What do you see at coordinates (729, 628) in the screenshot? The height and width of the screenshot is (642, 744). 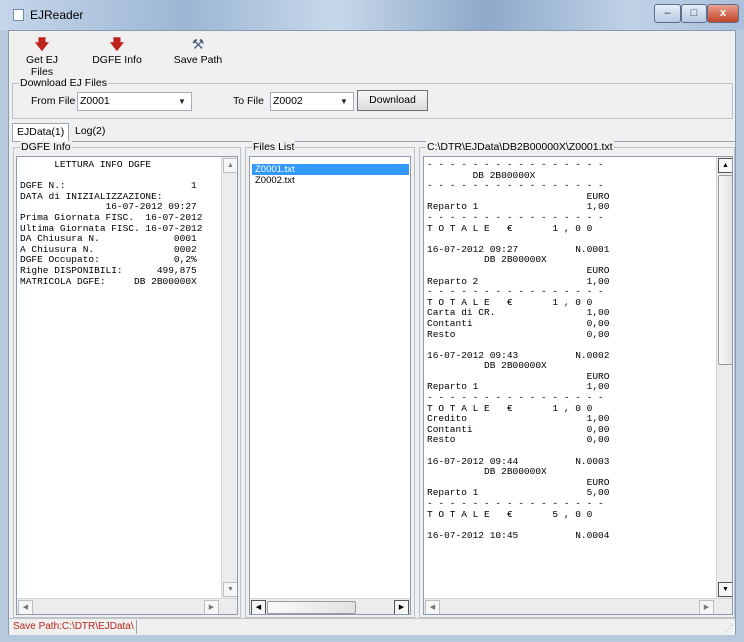 I see `resize-grip-icon: ⋰` at bounding box center [729, 628].